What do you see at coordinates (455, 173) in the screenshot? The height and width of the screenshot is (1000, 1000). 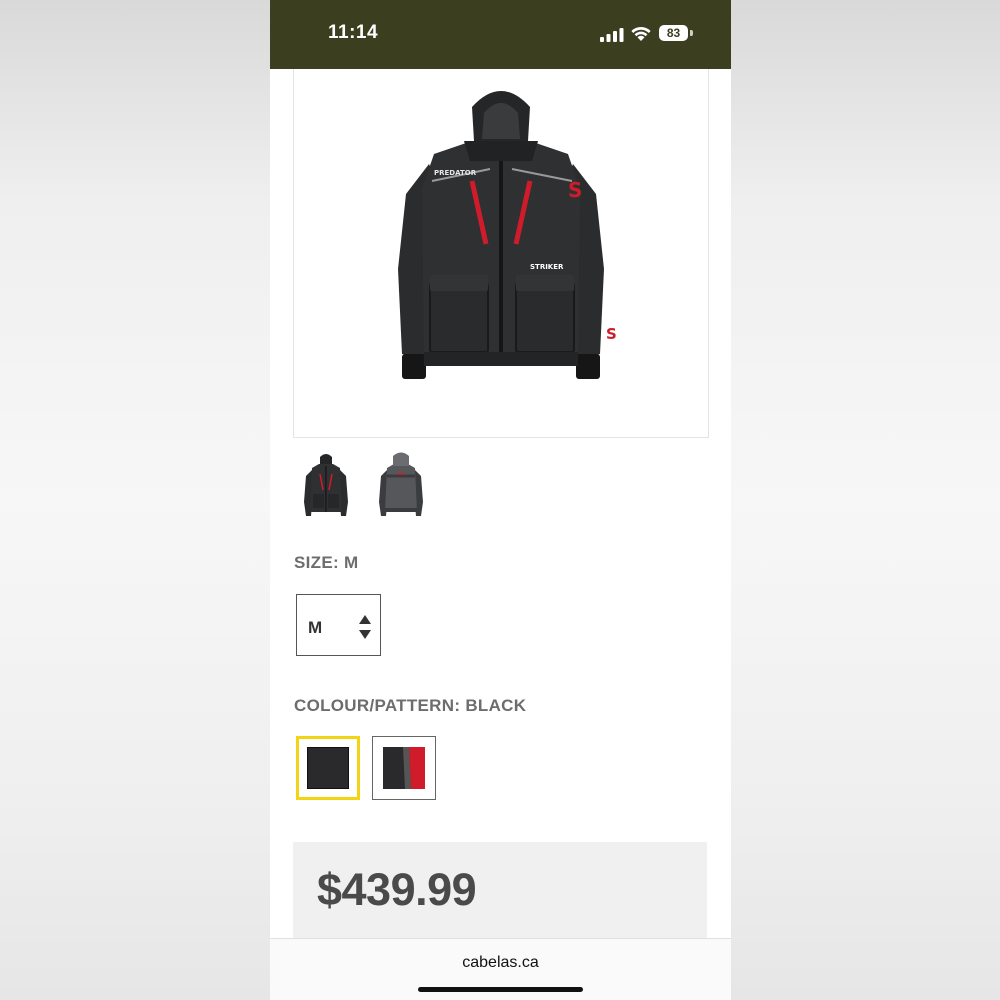 I see `svg-text: PREDATOR` at bounding box center [455, 173].